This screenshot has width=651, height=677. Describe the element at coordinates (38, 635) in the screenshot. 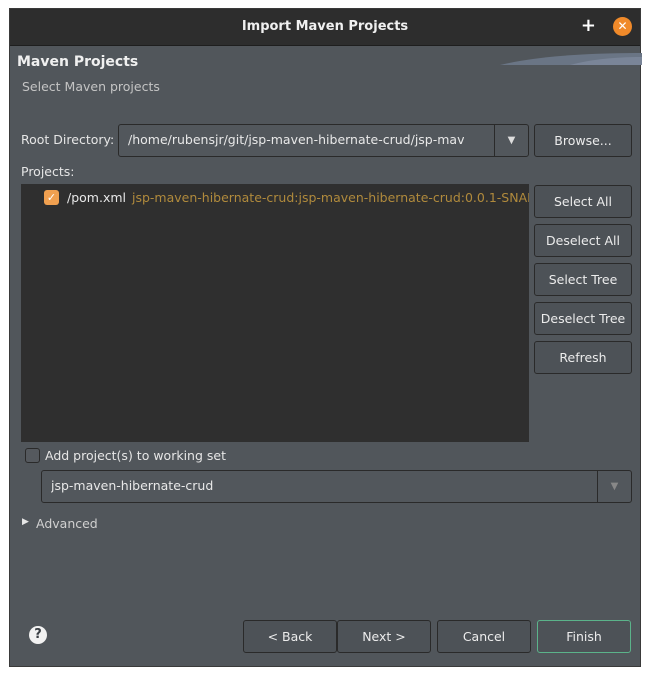

I see `help-icon: ?` at that location.